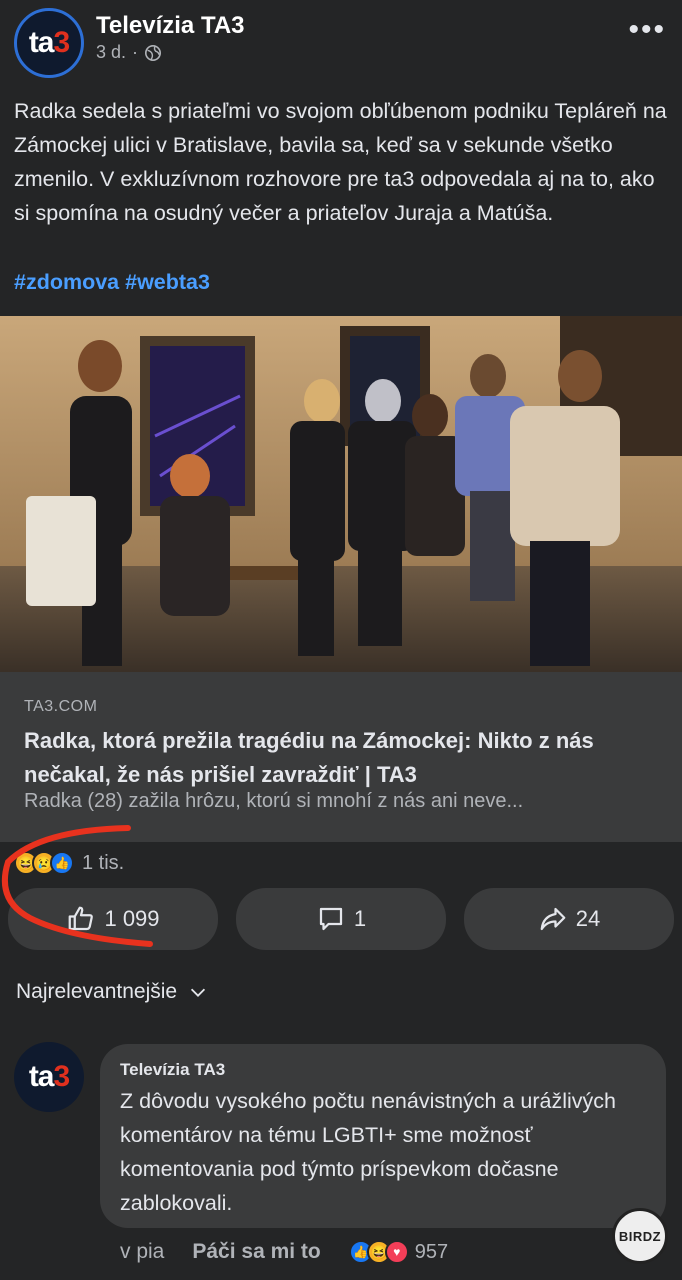 This screenshot has width=682, height=1280. I want to click on watermark-logo: BIRDZ, so click(640, 1236).